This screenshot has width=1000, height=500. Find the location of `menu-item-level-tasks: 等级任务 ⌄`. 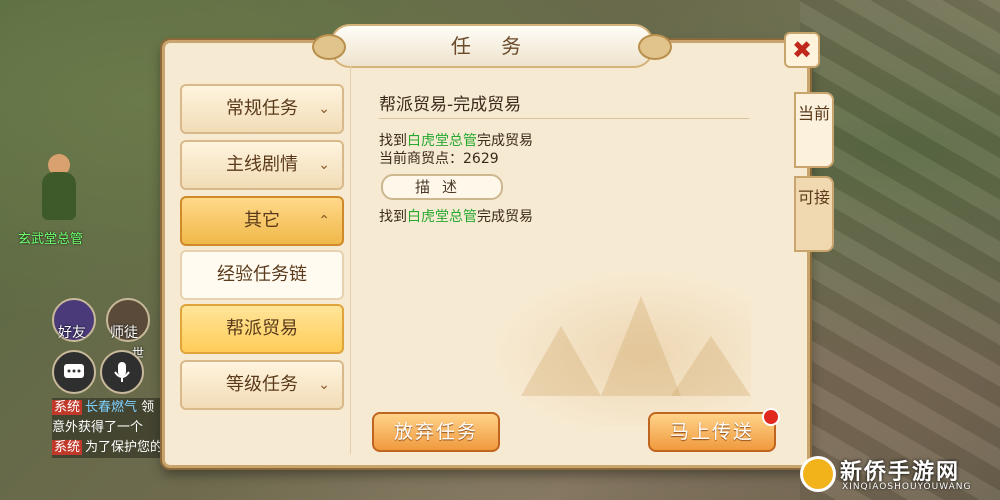

menu-item-level-tasks: 等级任务 ⌄ is located at coordinates (262, 385).